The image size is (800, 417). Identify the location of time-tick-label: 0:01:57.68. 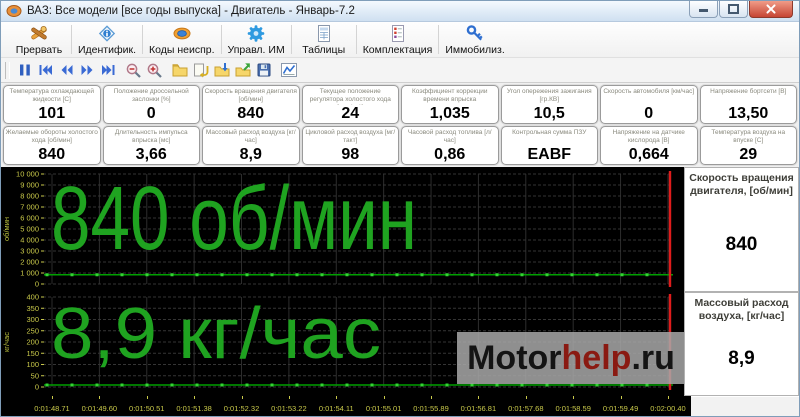
(526, 408).